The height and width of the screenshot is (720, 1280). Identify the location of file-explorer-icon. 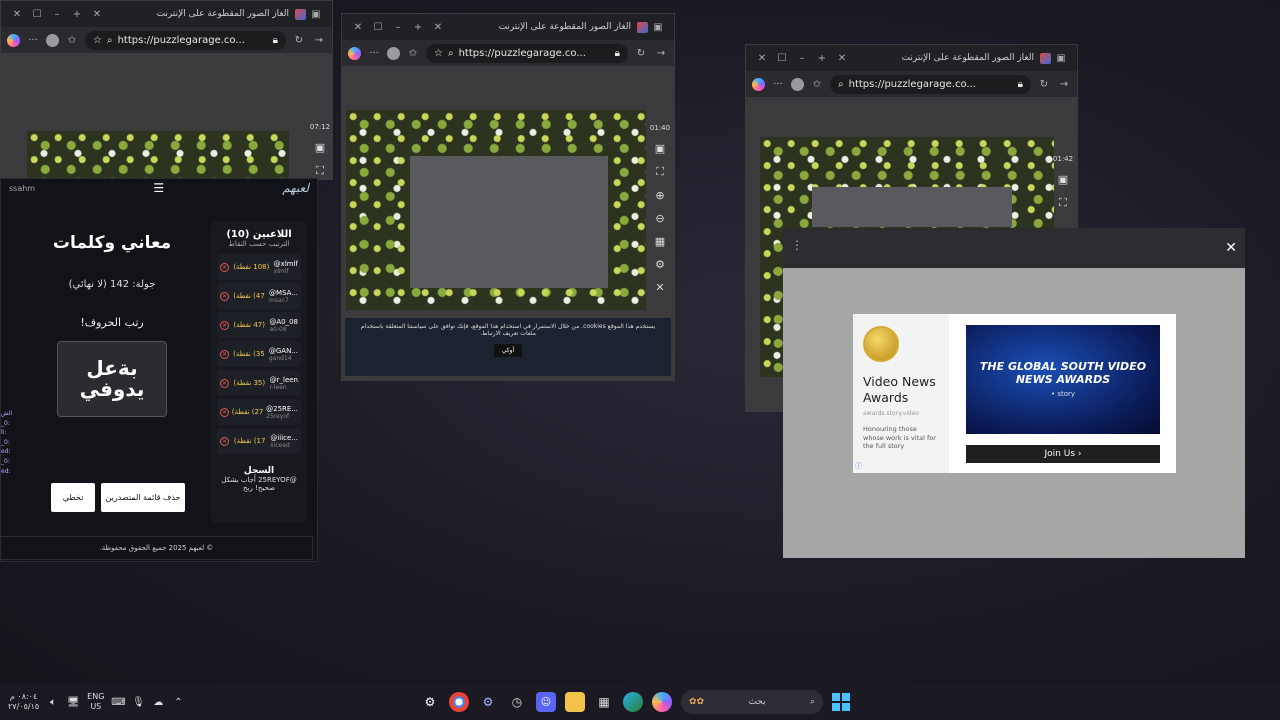
(575, 702).